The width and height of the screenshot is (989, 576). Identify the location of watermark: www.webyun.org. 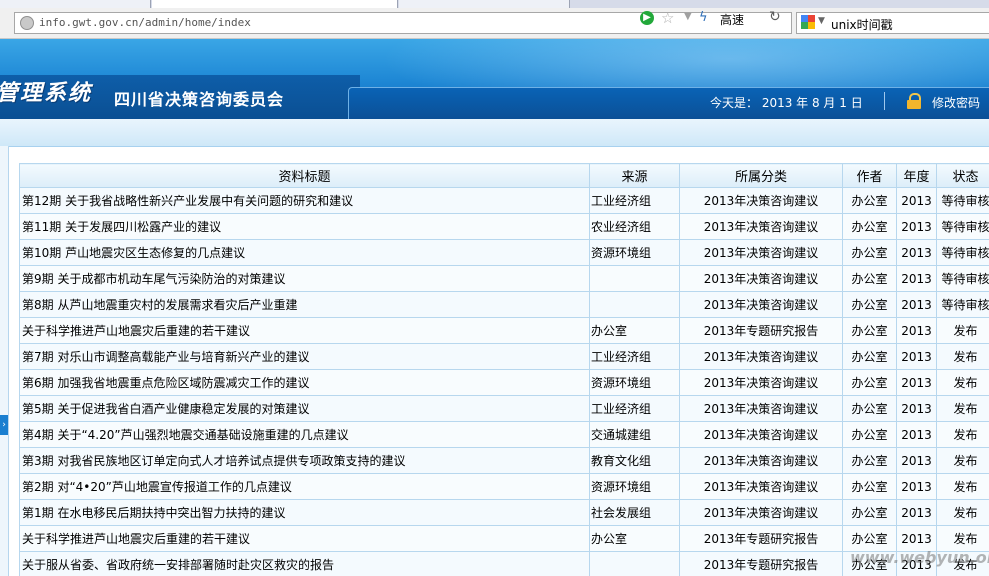
(919, 557).